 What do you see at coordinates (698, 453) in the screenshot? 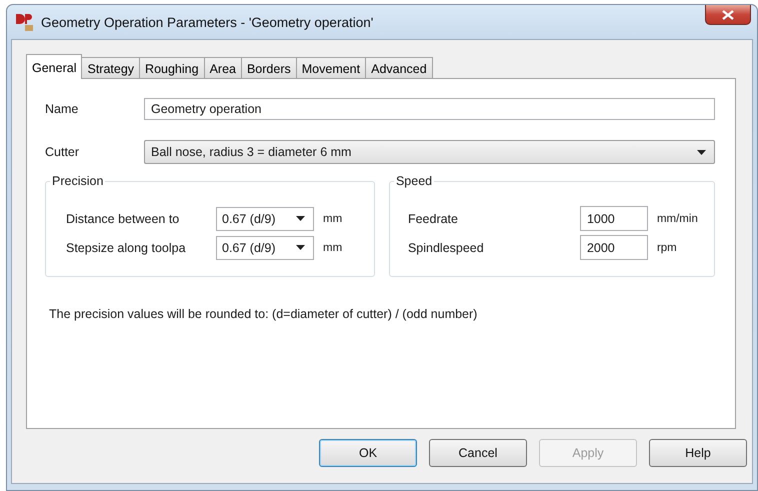
I see `dialog-button: Help` at bounding box center [698, 453].